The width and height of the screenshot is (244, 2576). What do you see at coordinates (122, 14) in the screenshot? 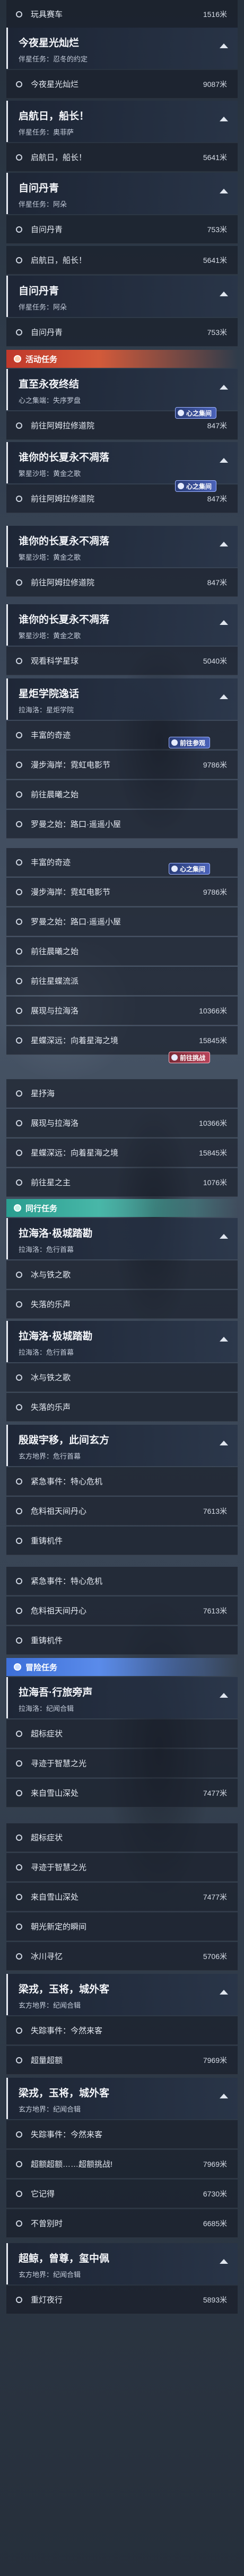
I see `quest-step-row: 玩具赛车 1516米` at bounding box center [122, 14].